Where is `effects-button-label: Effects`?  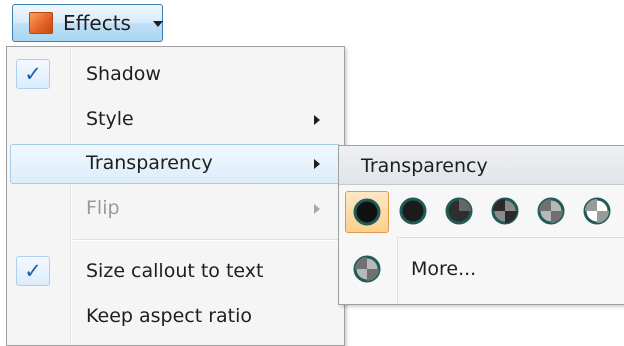 effects-button-label: Effects is located at coordinates (97, 23).